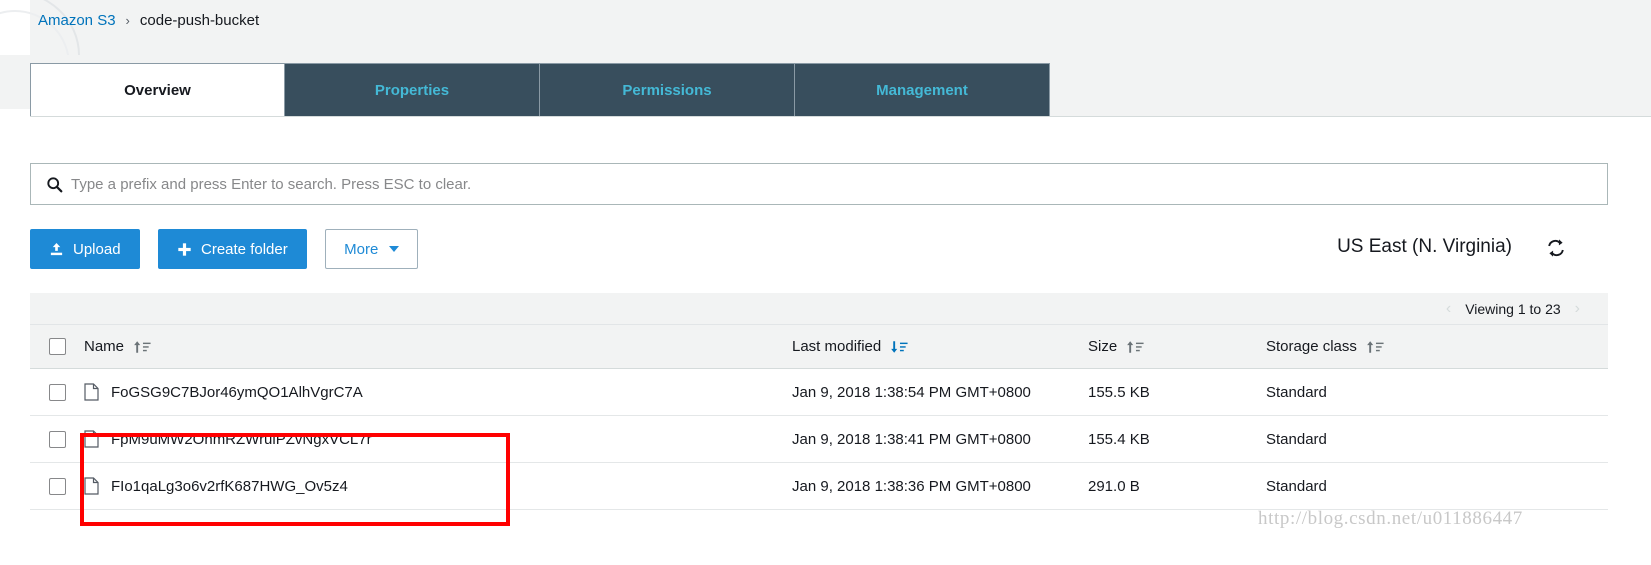 This screenshot has width=1651, height=565. Describe the element at coordinates (199, 20) in the screenshot. I see `breadcrumb-current: code-push-bucket` at that location.